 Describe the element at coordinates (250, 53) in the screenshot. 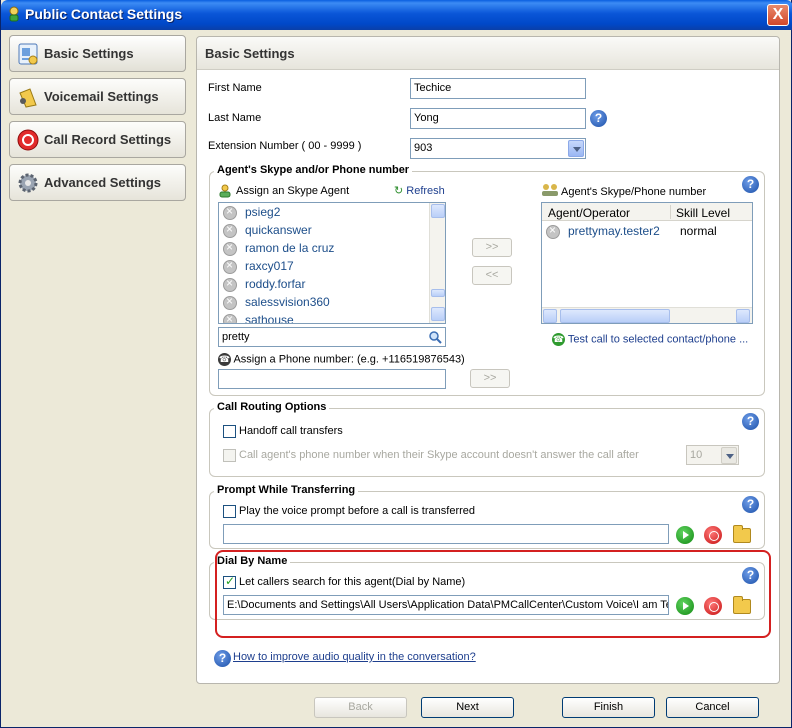

I see `panel-title: Basic Settings` at that location.